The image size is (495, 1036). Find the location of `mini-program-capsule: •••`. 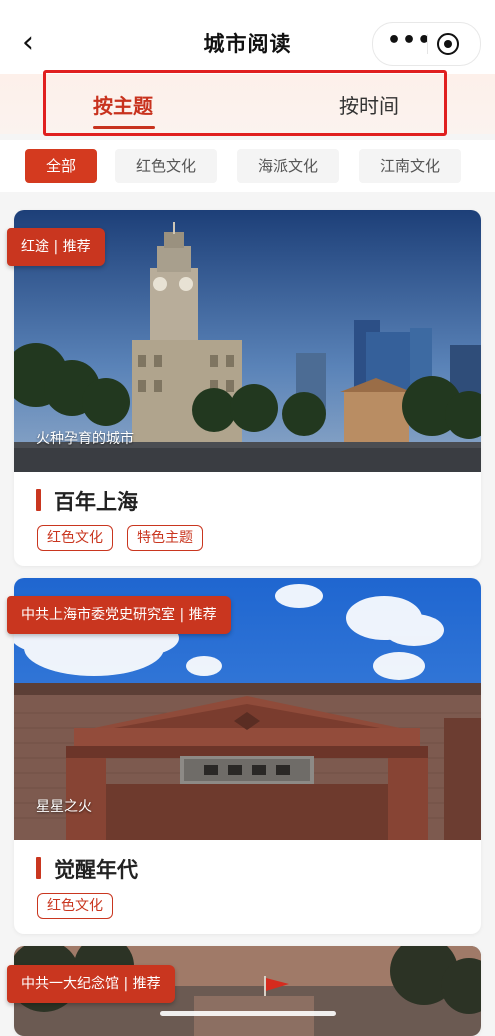

mini-program-capsule: ••• is located at coordinates (426, 44).